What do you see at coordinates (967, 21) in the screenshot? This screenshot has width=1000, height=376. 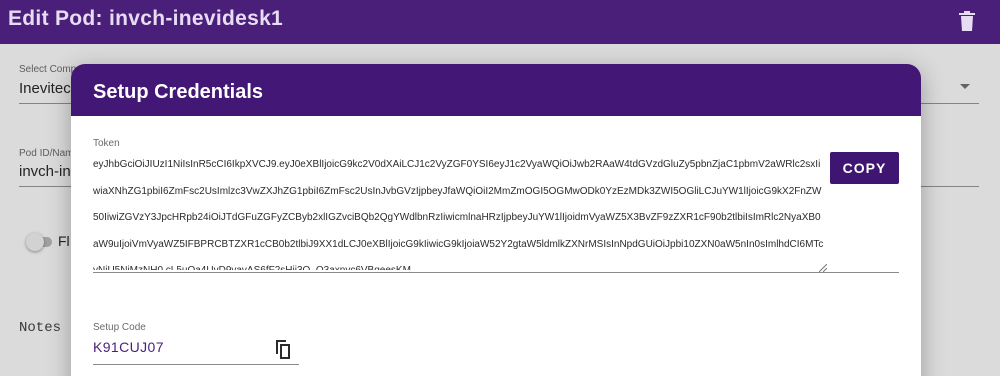 I see `trash-icon` at bounding box center [967, 21].